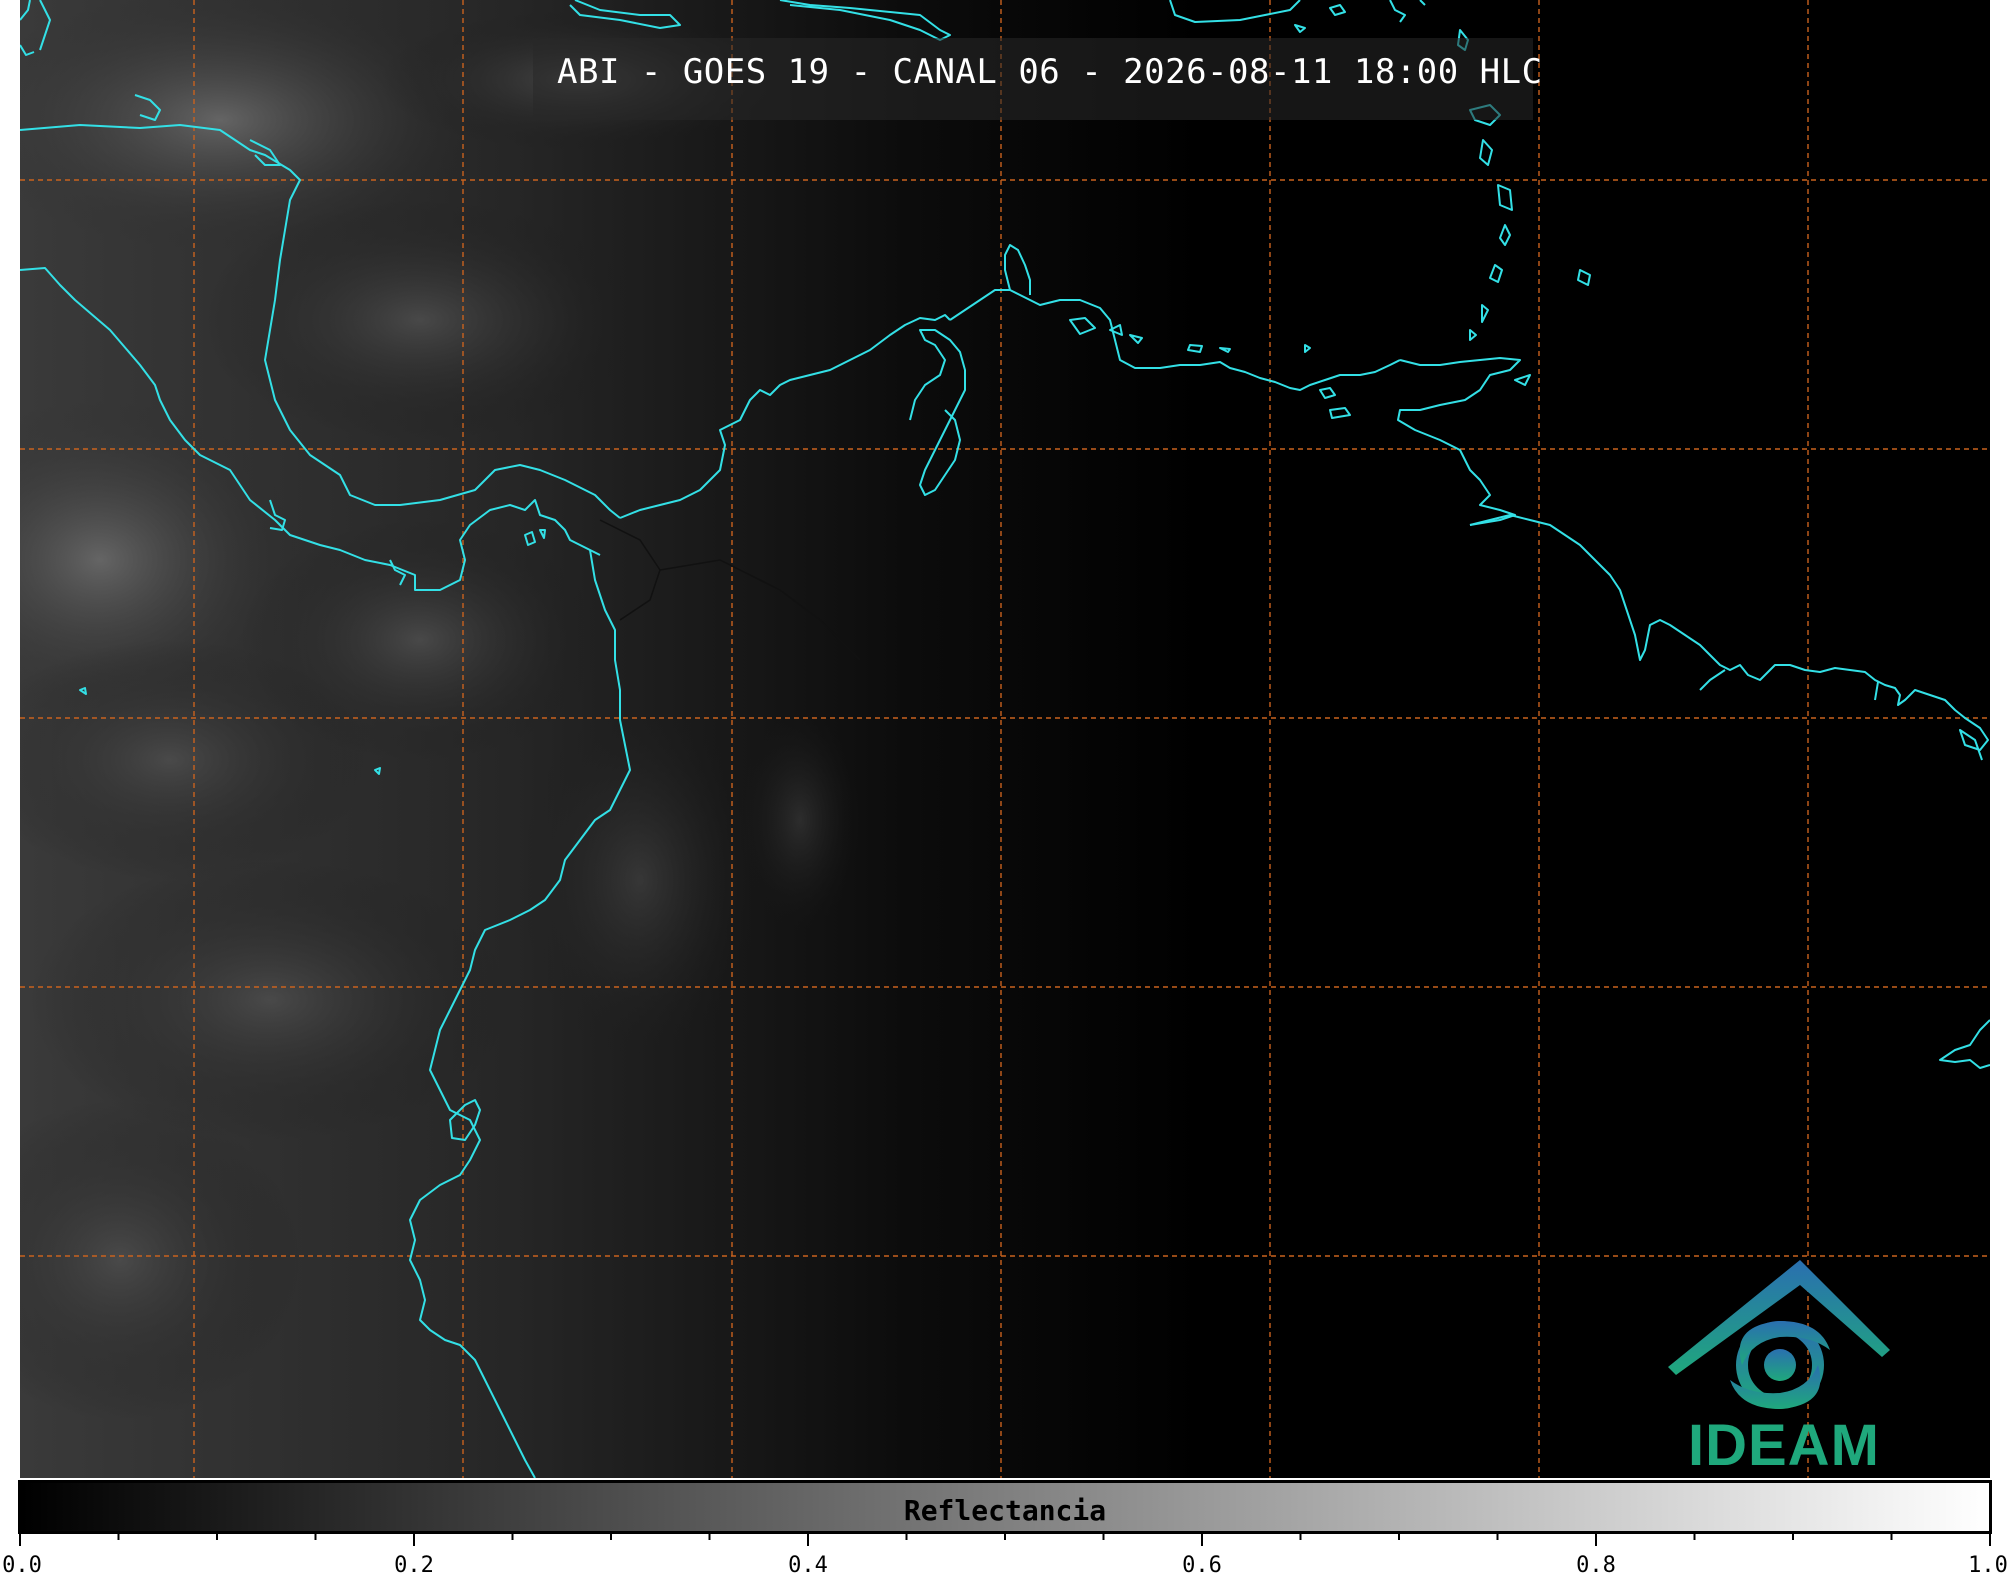 The image size is (2011, 1578). I want to click on colorbar-tick-label: 0.4, so click(808, 1565).